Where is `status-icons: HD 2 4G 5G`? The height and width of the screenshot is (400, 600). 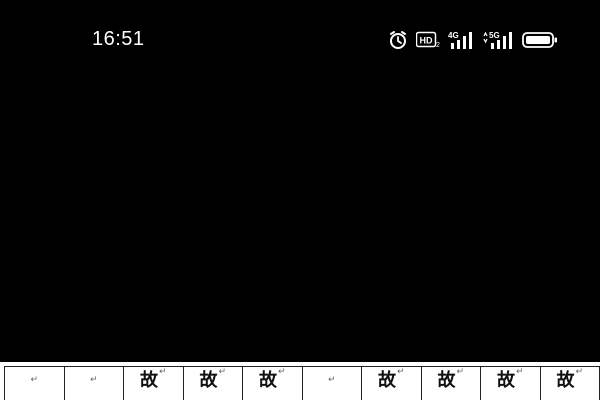 status-icons: HD 2 4G 5G is located at coordinates (473, 40).